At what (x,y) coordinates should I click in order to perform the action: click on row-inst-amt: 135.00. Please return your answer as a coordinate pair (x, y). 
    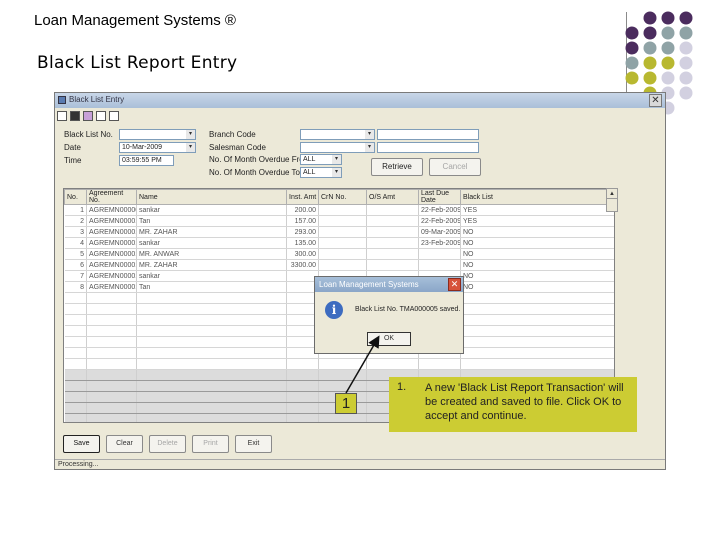
    Looking at the image, I should click on (302, 243).